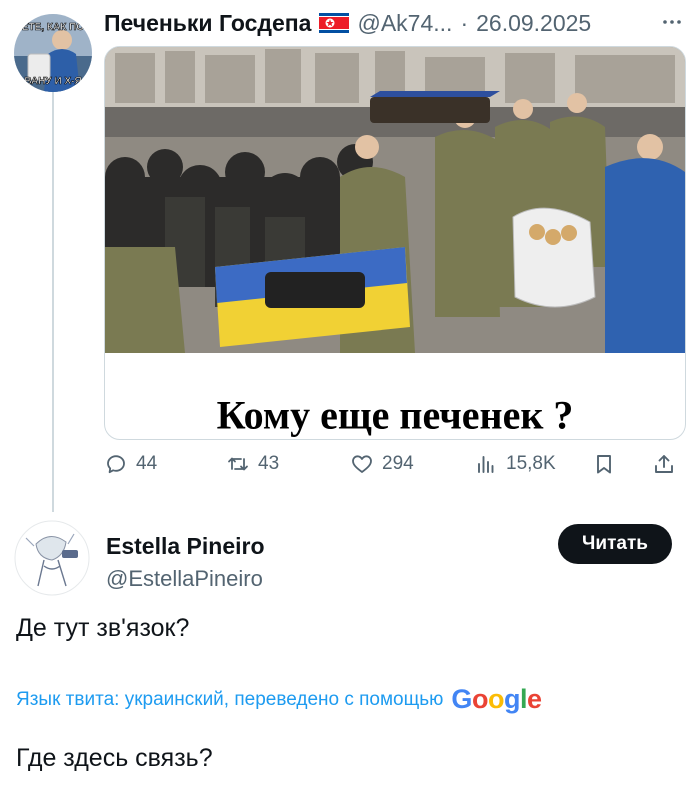  I want to click on author-avatar-image: ЕТЕ, КАК ПО ВАНУ И Х-Я, so click(53, 53).